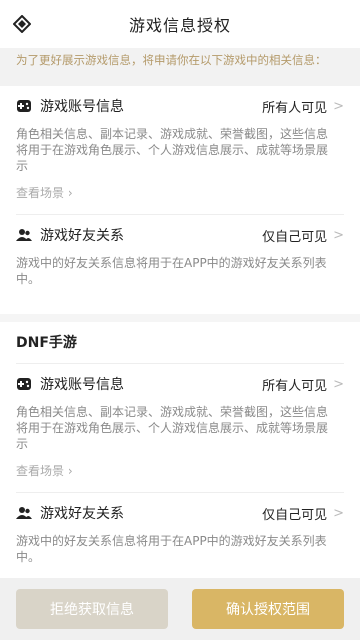 The width and height of the screenshot is (360, 640). Describe the element at coordinates (180, 609) in the screenshot. I see `footer-bar: 拒绝获取信息 确认授权范围` at that location.